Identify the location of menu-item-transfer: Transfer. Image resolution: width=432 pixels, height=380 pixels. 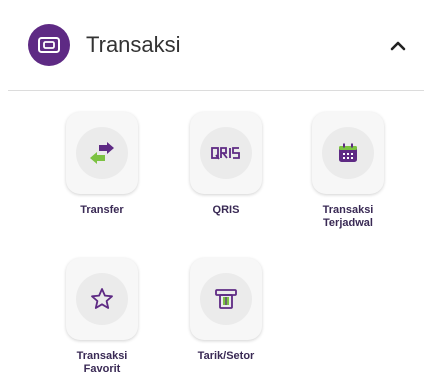
(102, 164).